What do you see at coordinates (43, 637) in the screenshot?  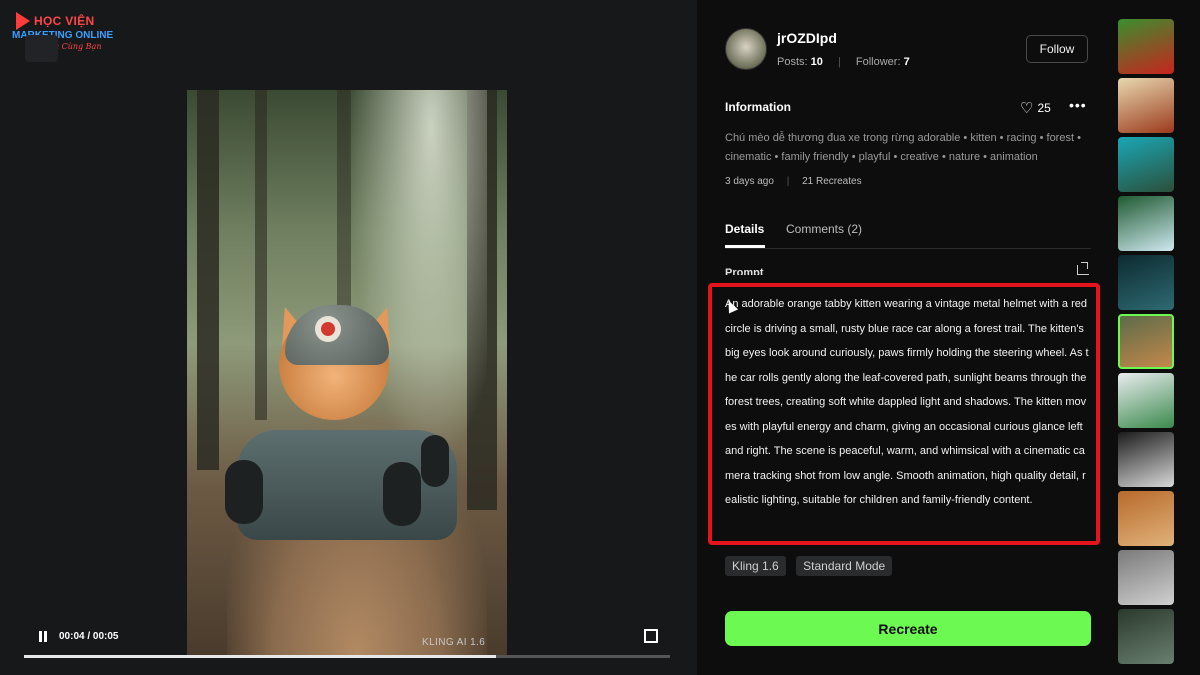 I see `pause-icon` at bounding box center [43, 637].